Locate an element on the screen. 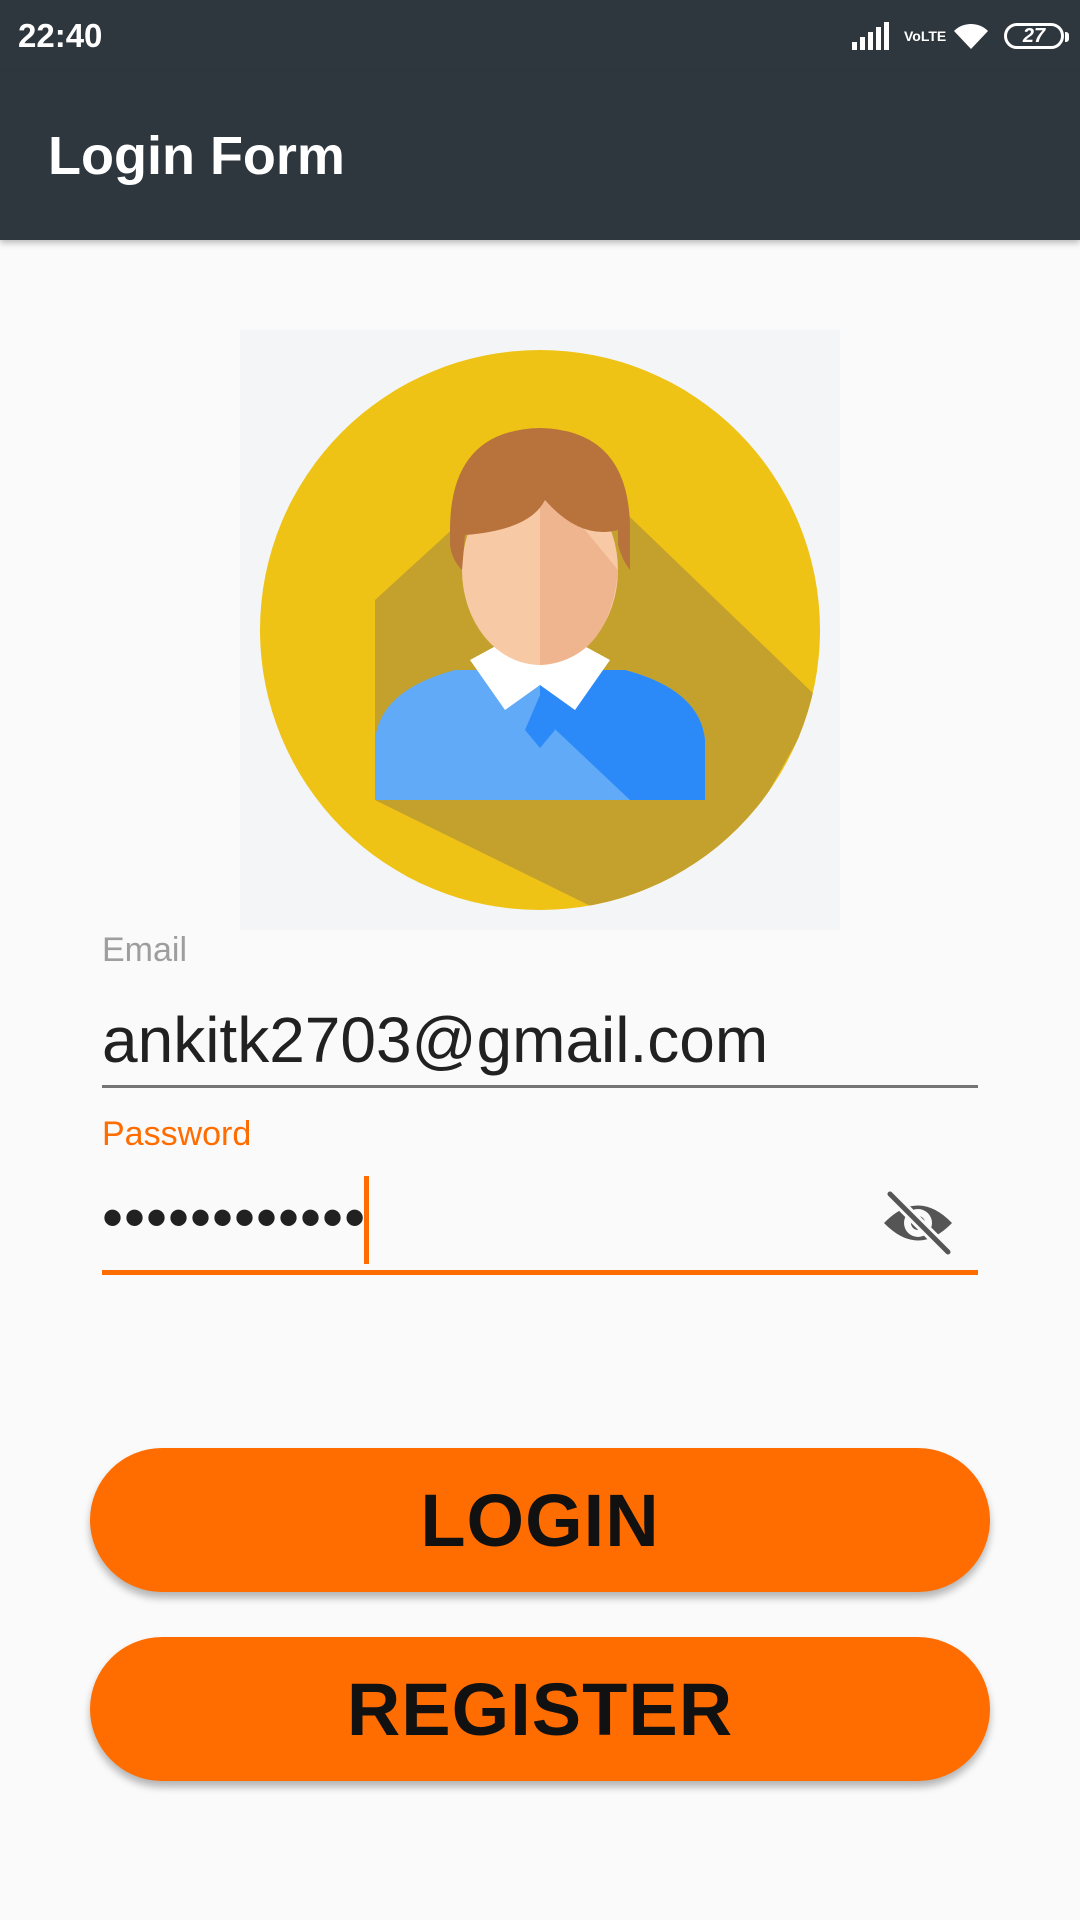 The width and height of the screenshot is (1080, 1920). email-underline is located at coordinates (540, 1086).